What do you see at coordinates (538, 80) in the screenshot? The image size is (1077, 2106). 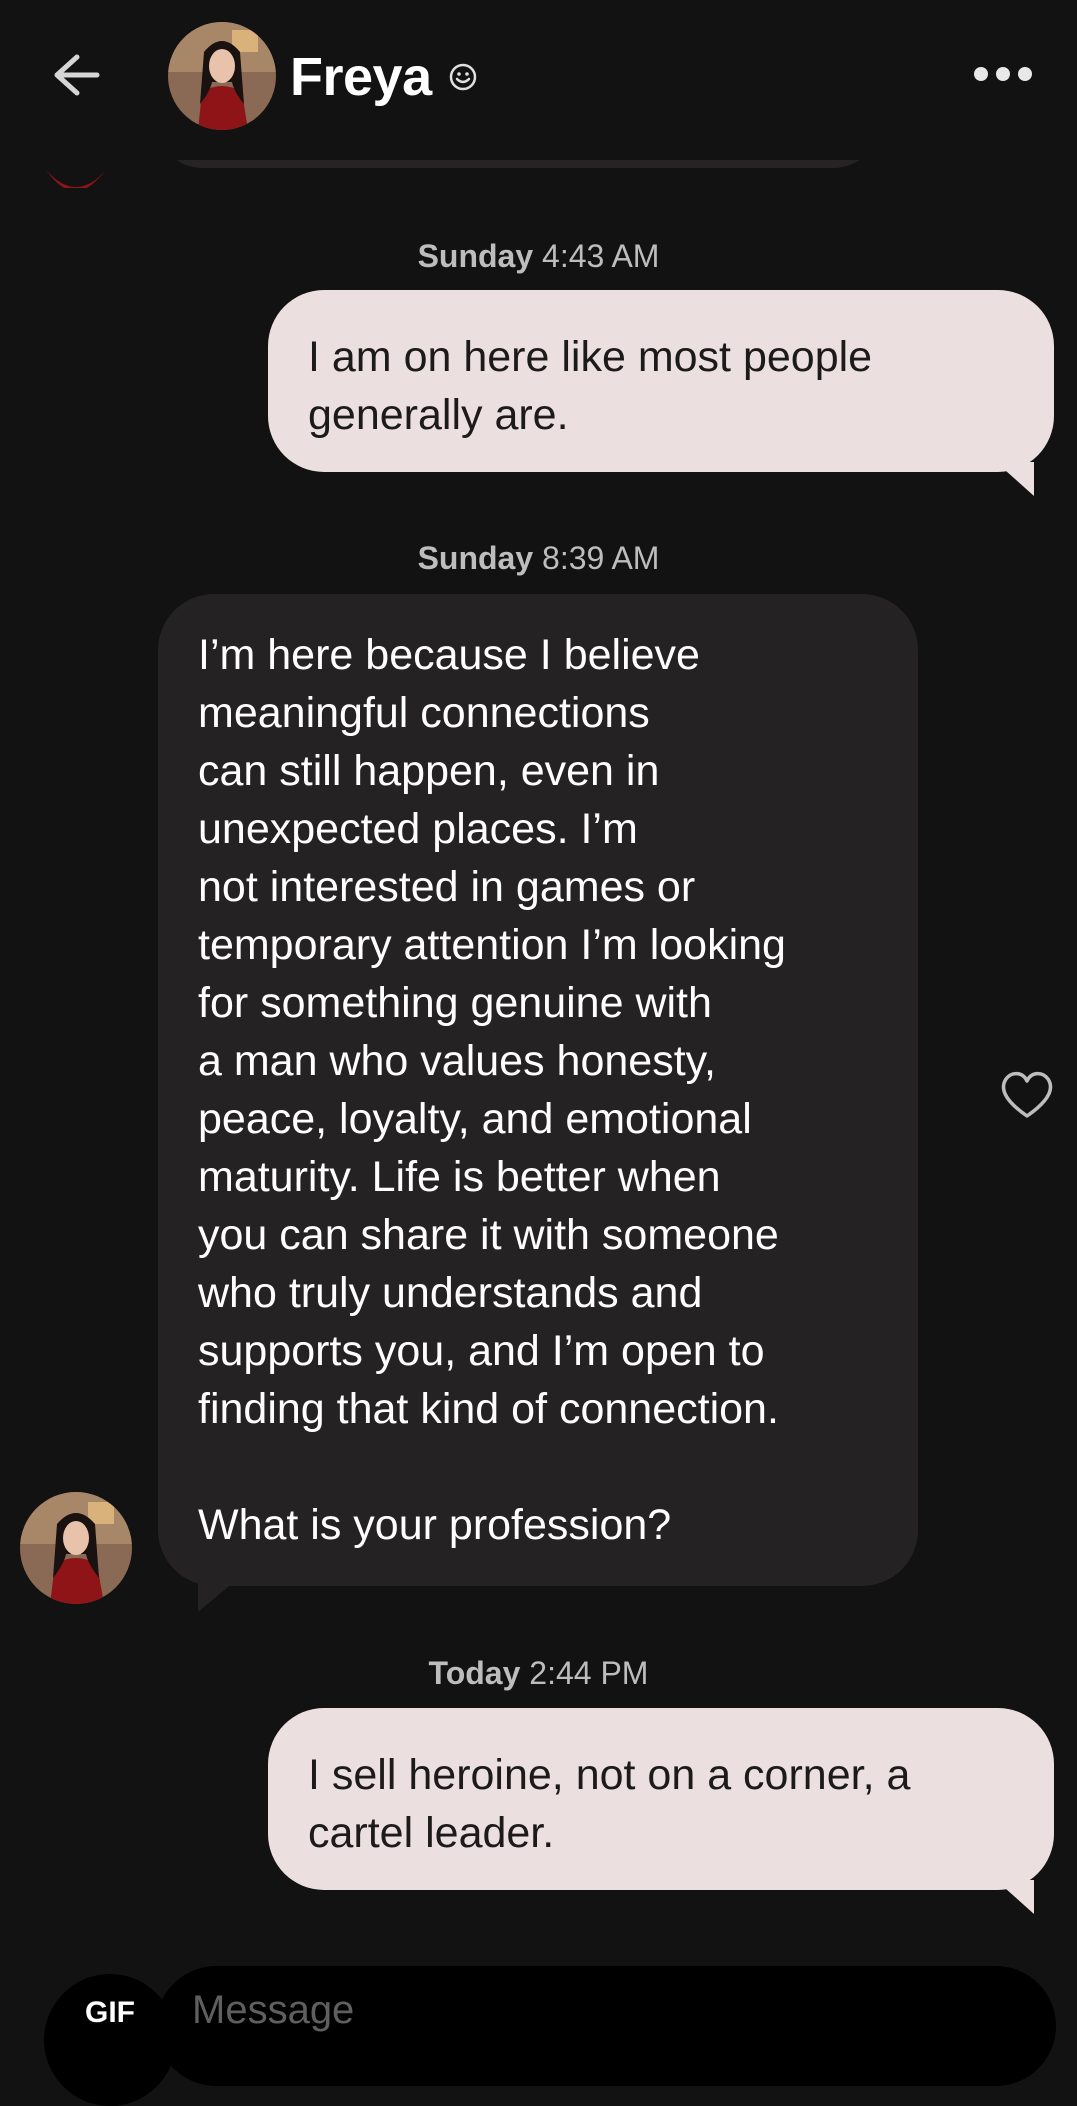 I see `chat-header: Freya` at bounding box center [538, 80].